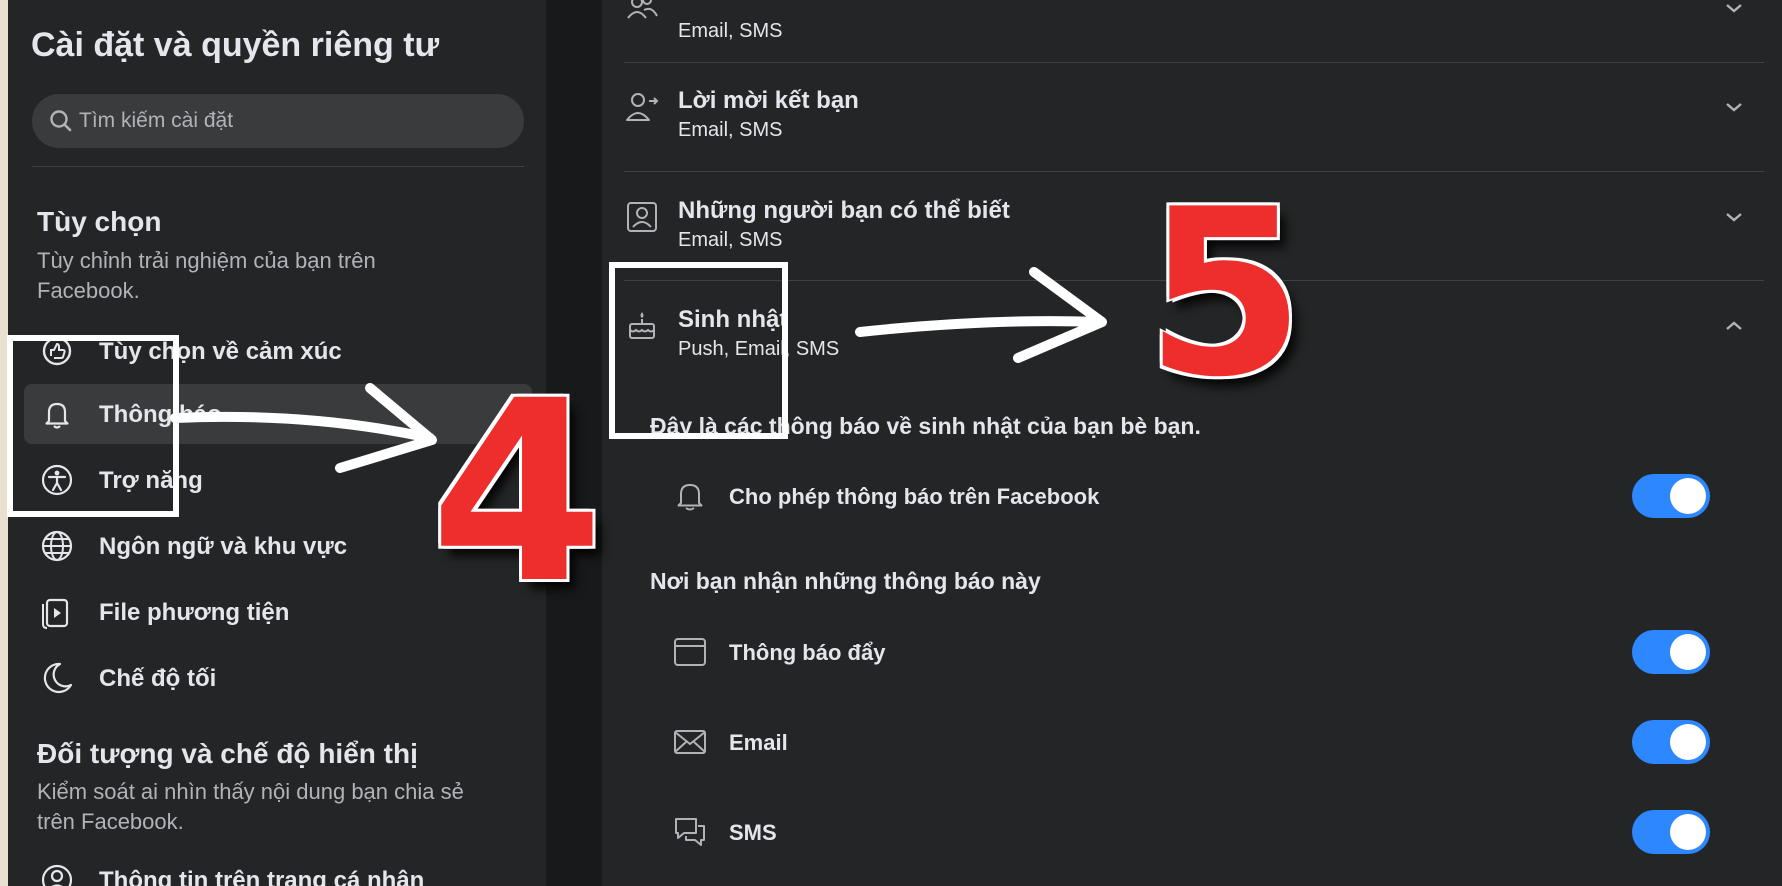 This screenshot has width=1782, height=886. I want to click on media-file-icon, so click(55, 613).